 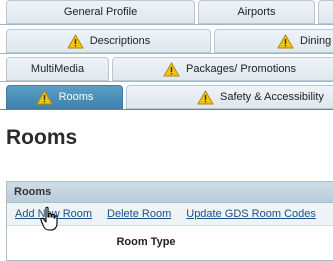 I want to click on tab-safety-accessibility: Safety & Accessibility, so click(x=229, y=97).